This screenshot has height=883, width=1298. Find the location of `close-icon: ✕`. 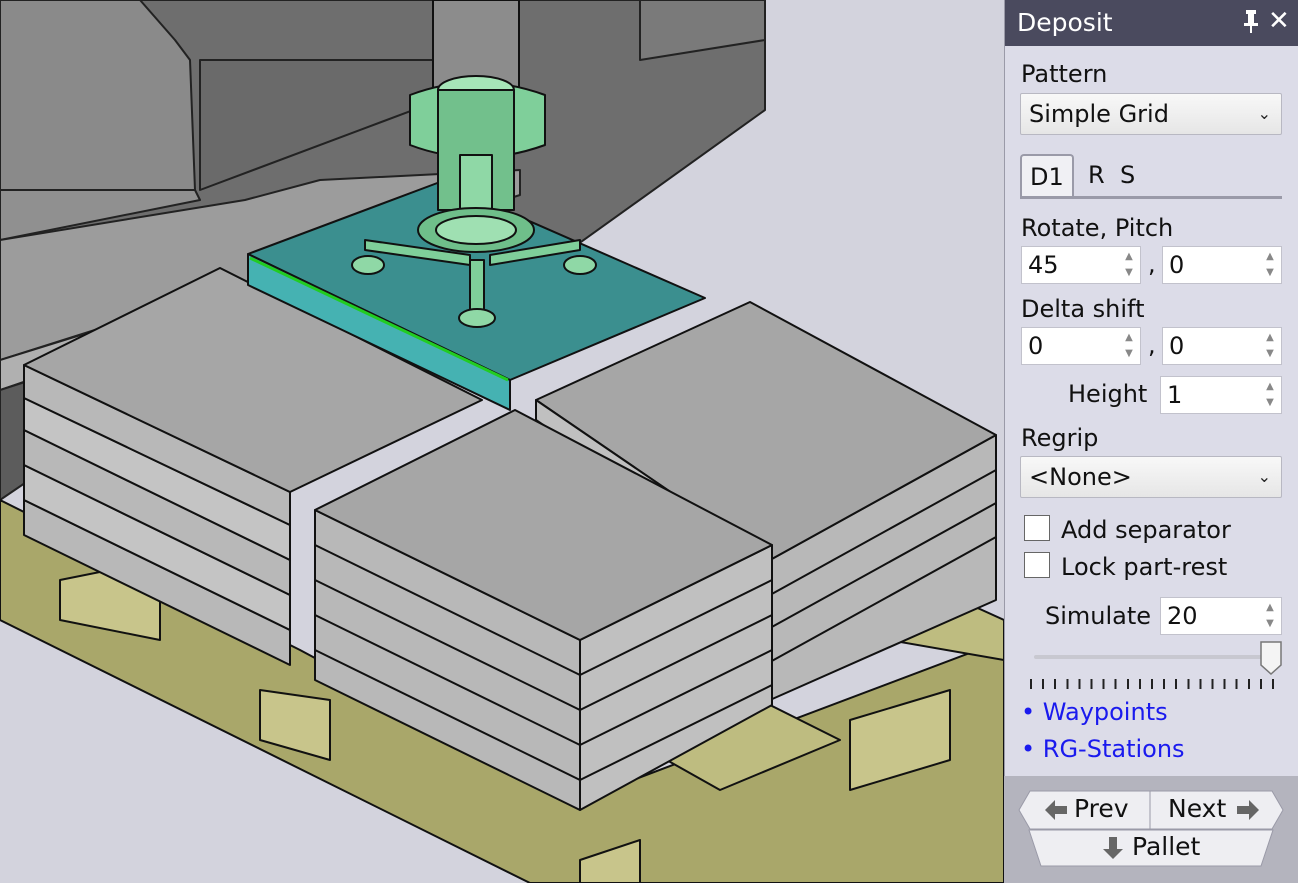

close-icon: ✕ is located at coordinates (1279, 21).